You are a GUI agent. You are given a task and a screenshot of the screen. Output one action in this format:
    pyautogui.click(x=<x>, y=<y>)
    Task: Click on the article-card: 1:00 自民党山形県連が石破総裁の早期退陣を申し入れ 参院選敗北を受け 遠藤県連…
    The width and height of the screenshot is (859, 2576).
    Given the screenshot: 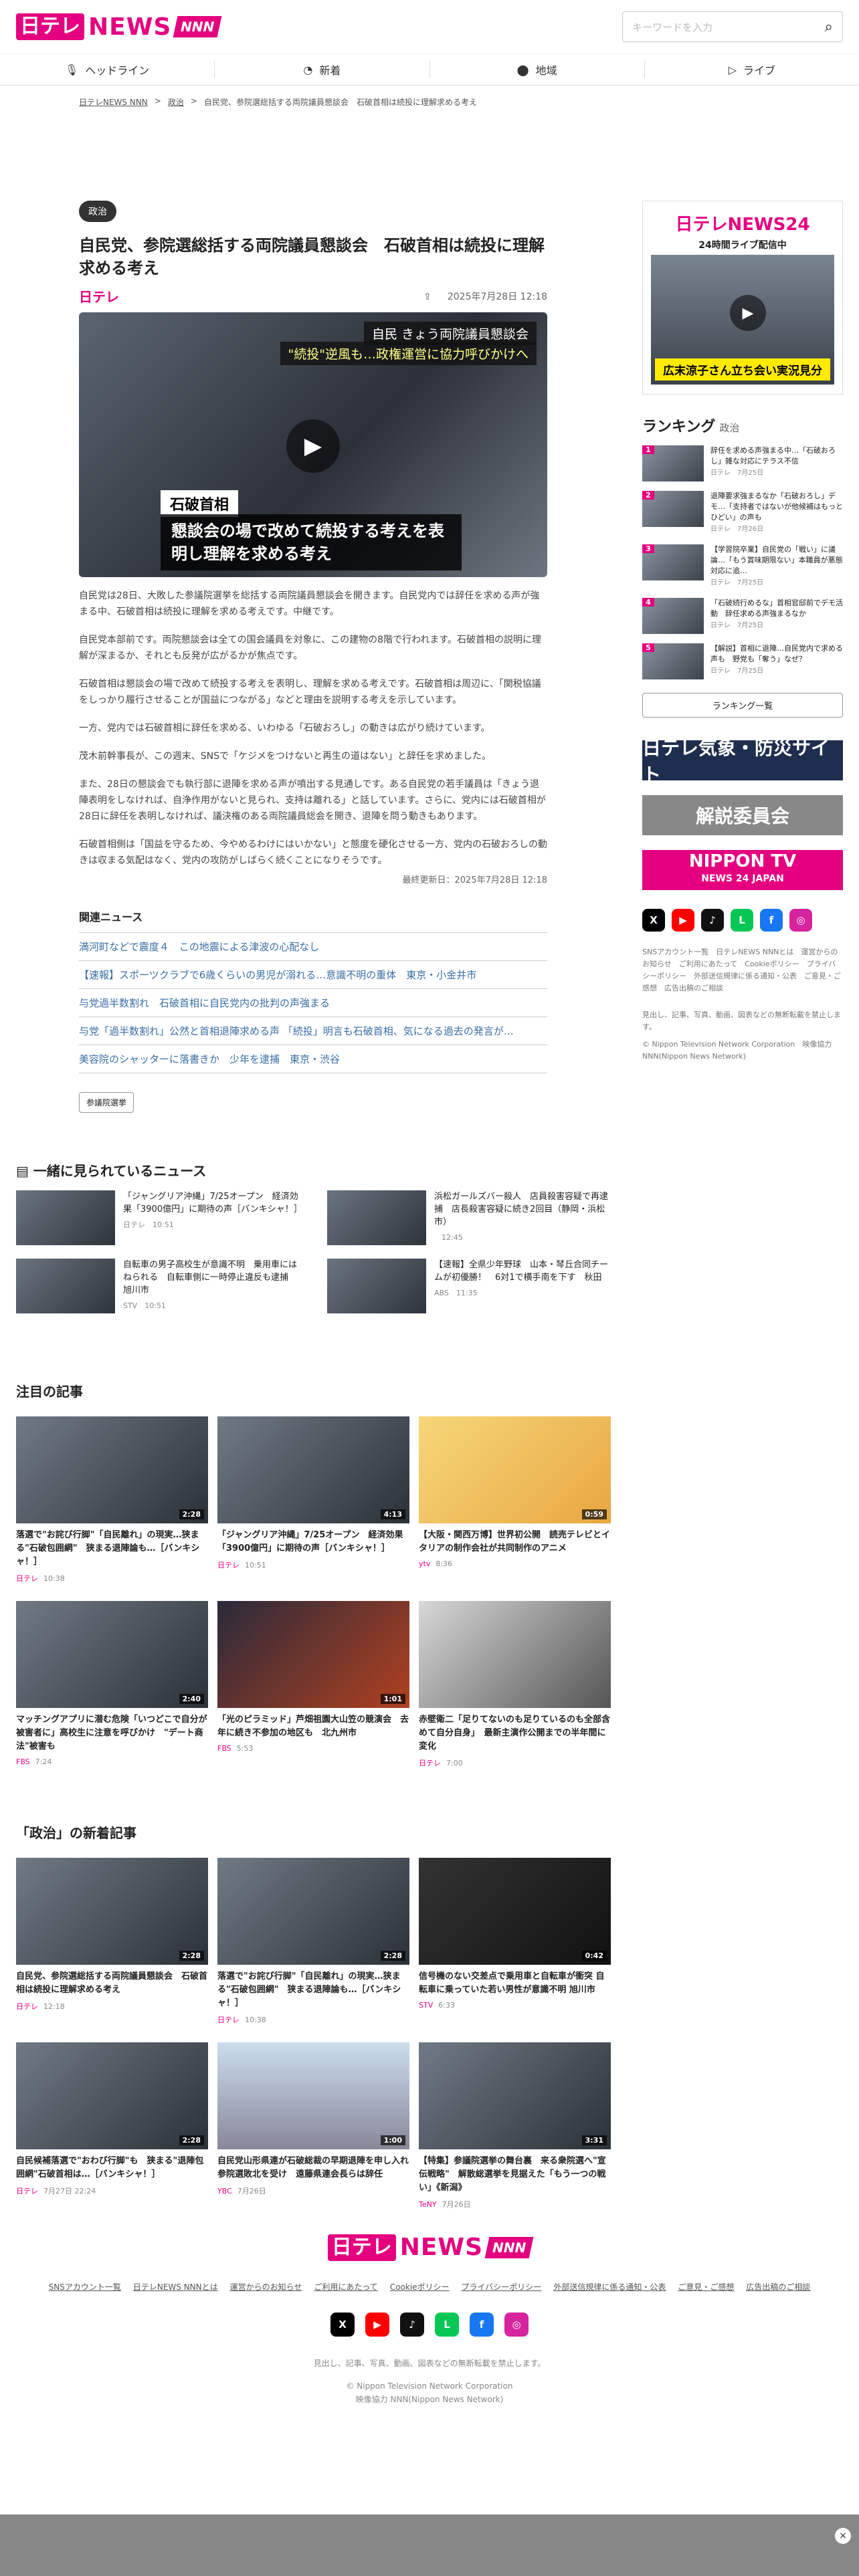 What is the action you would take?
    pyautogui.click(x=317, y=2126)
    